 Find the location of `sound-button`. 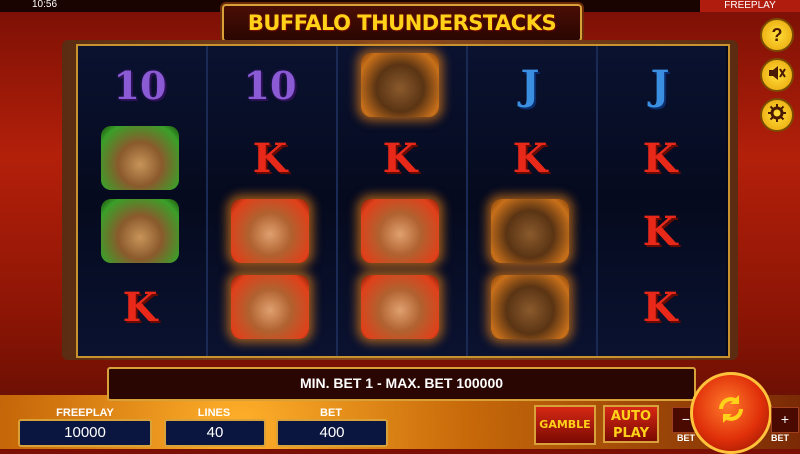

sound-button is located at coordinates (777, 75).